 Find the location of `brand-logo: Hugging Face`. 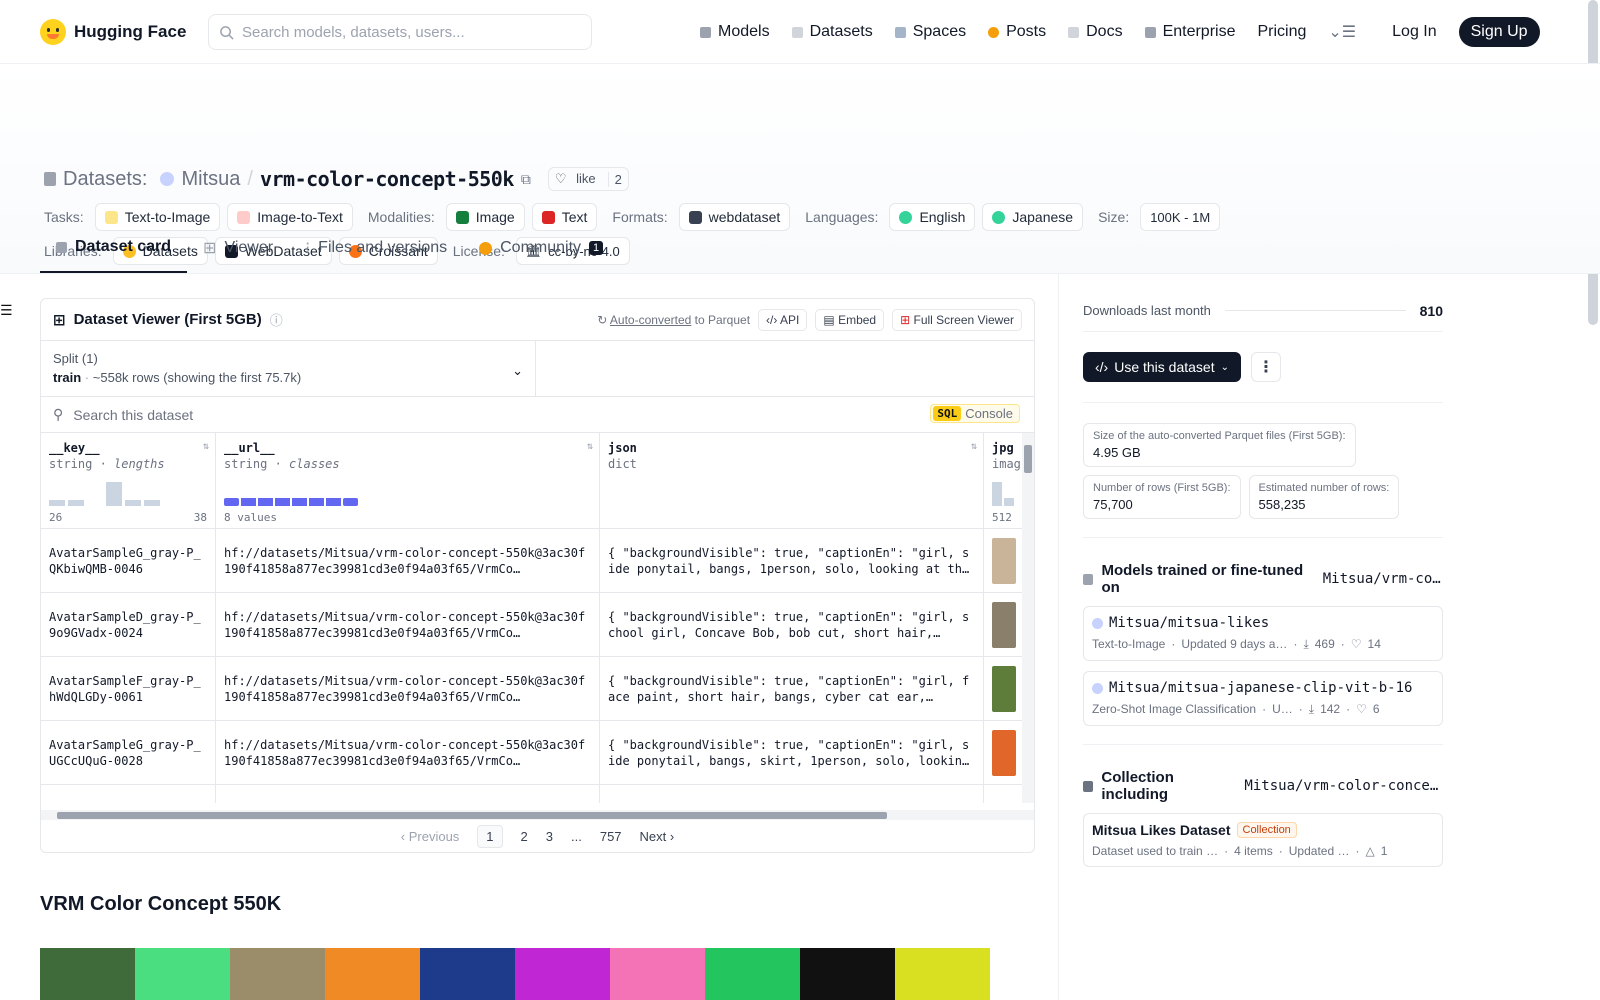

brand-logo: Hugging Face is located at coordinates (113, 31).